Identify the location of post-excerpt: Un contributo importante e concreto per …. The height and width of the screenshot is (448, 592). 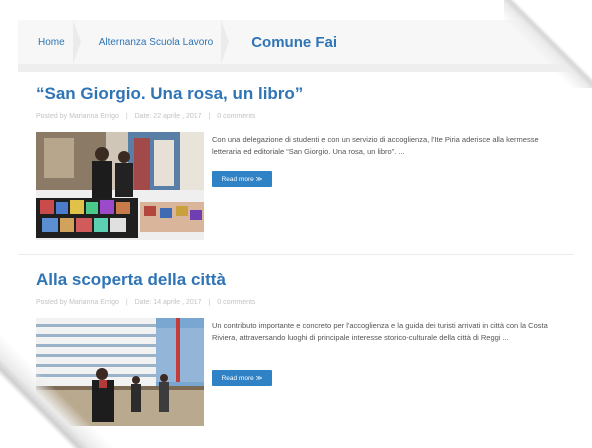
(380, 331).